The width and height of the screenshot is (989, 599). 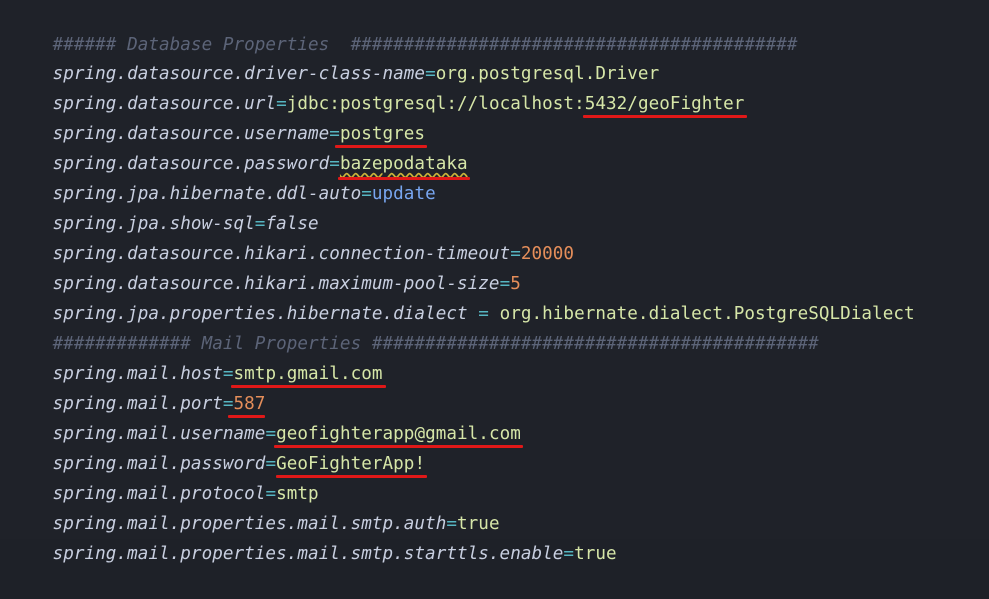 What do you see at coordinates (138, 388) in the screenshot?
I see `code-line: spring.mail.port=587` at bounding box center [138, 388].